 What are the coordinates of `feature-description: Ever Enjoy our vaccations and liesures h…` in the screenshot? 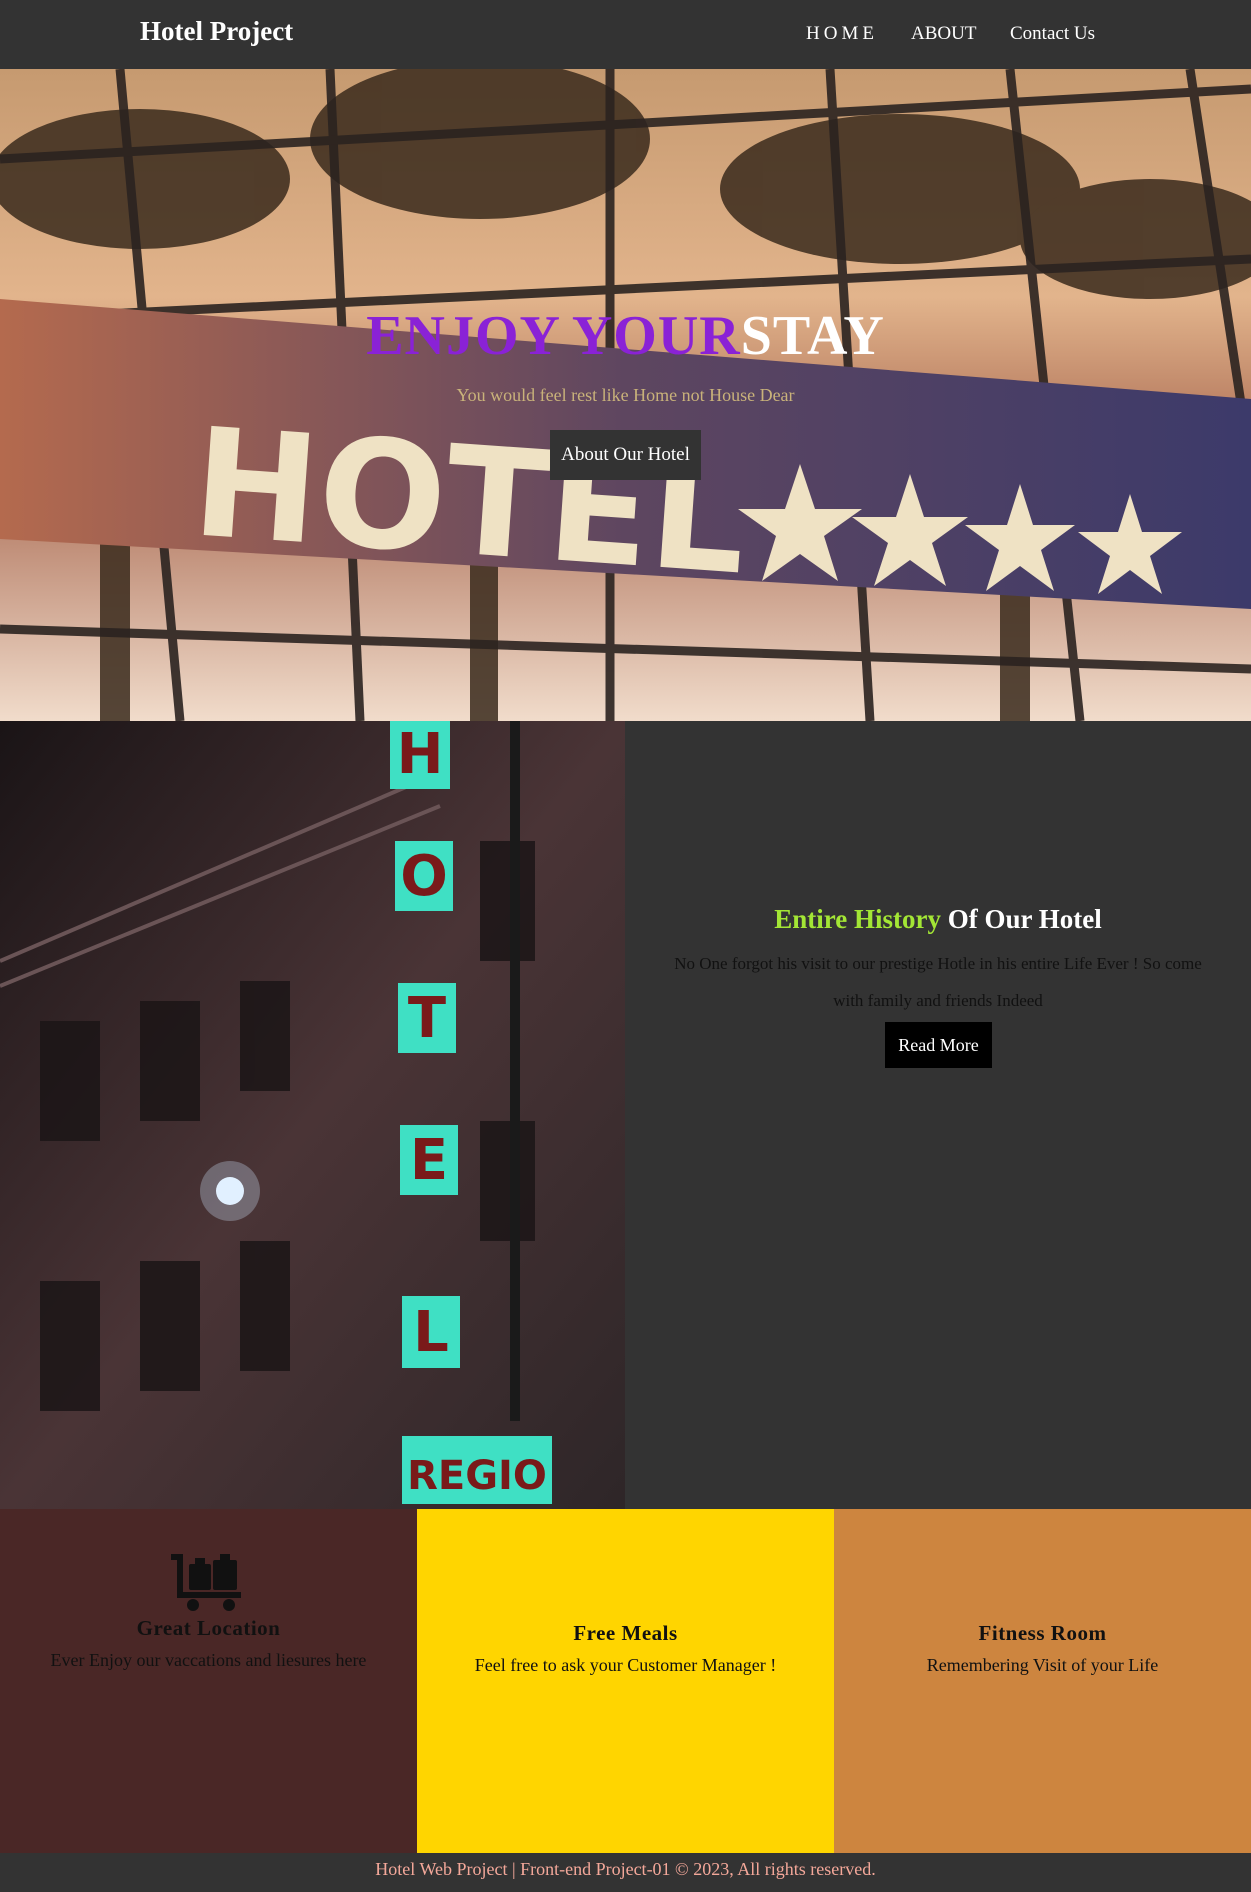 It's located at (208, 1660).